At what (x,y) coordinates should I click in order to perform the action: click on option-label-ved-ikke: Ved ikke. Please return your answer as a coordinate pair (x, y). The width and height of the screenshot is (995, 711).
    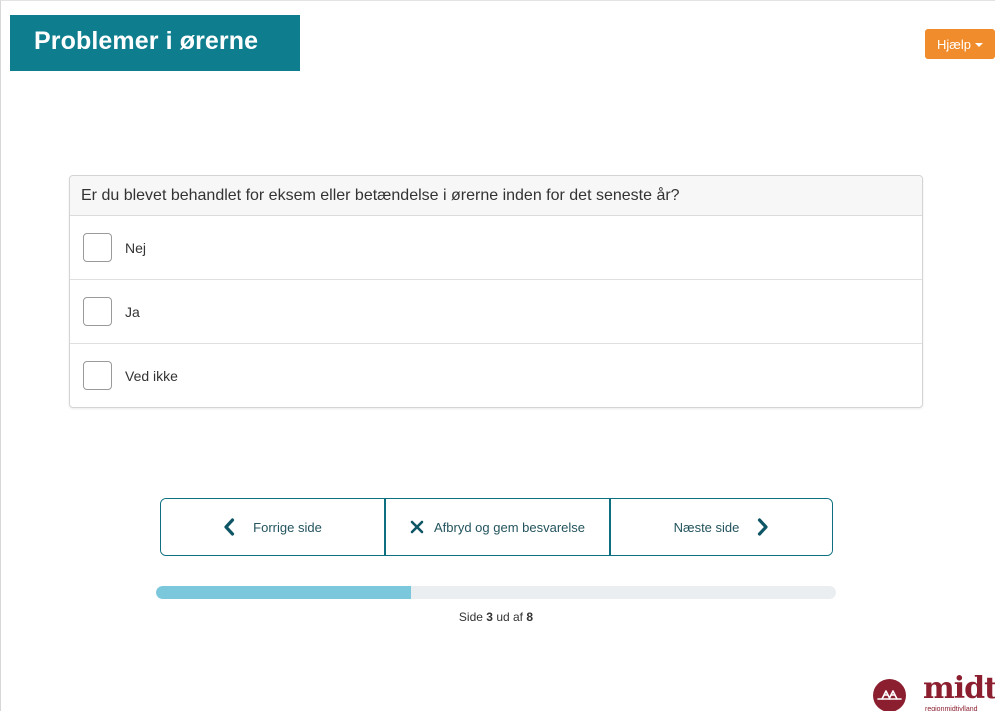
    Looking at the image, I should click on (151, 375).